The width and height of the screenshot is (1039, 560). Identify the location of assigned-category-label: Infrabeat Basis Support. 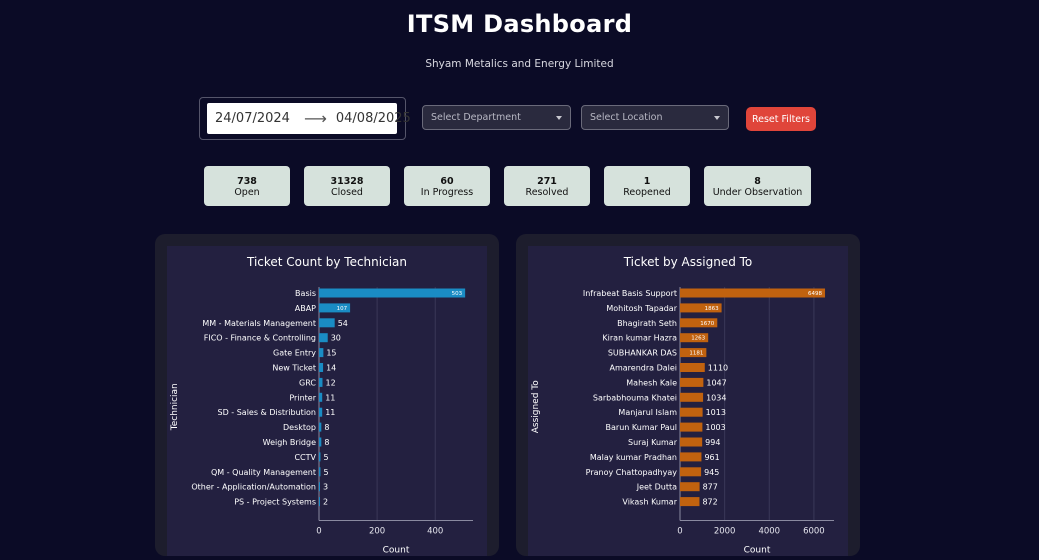
(630, 293).